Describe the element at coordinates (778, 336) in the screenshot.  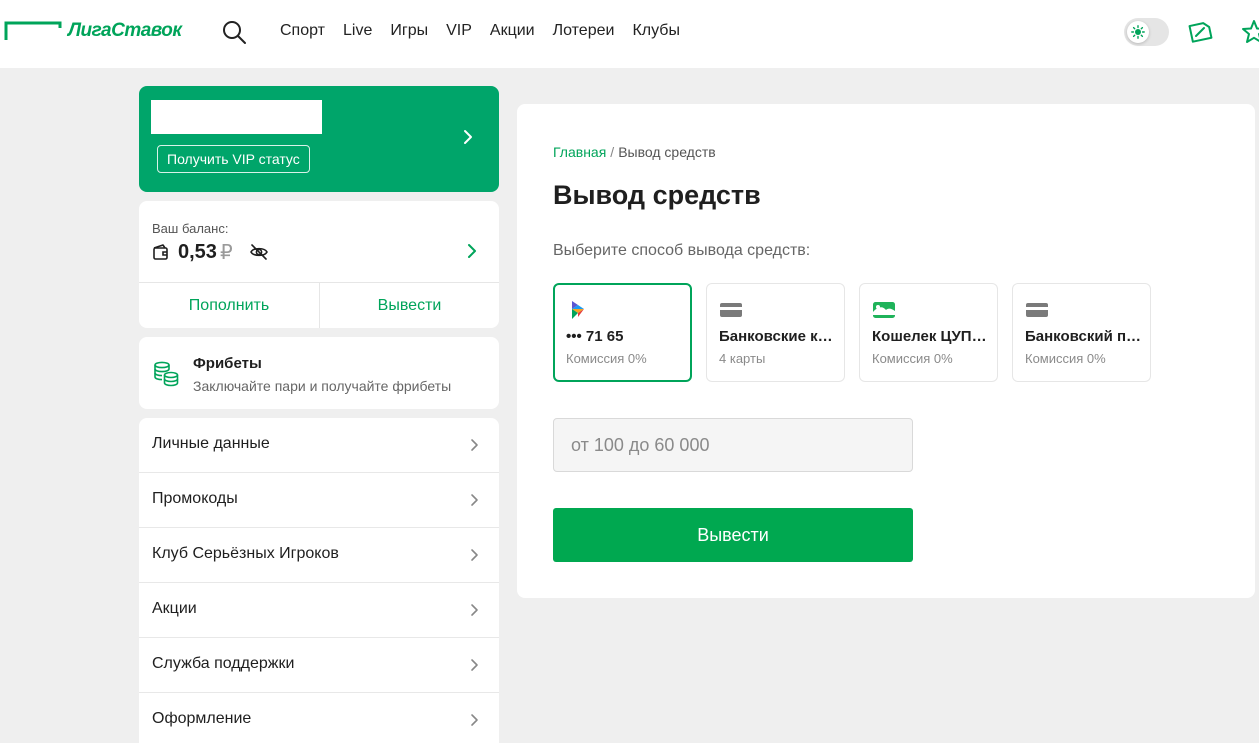
I see `method-title: Банковские карты` at that location.